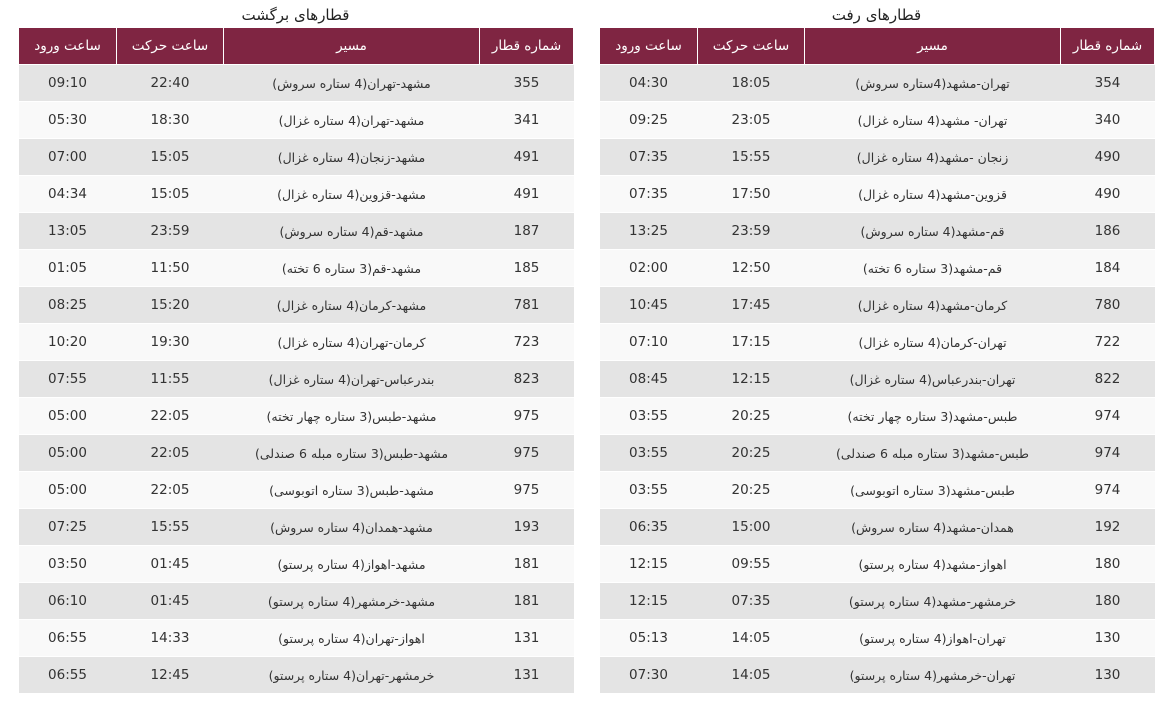 The height and width of the screenshot is (706, 1158). Describe the element at coordinates (932, 120) in the screenshot. I see `route-cell: تهران- مشهد(4 ستاره غزال)` at that location.